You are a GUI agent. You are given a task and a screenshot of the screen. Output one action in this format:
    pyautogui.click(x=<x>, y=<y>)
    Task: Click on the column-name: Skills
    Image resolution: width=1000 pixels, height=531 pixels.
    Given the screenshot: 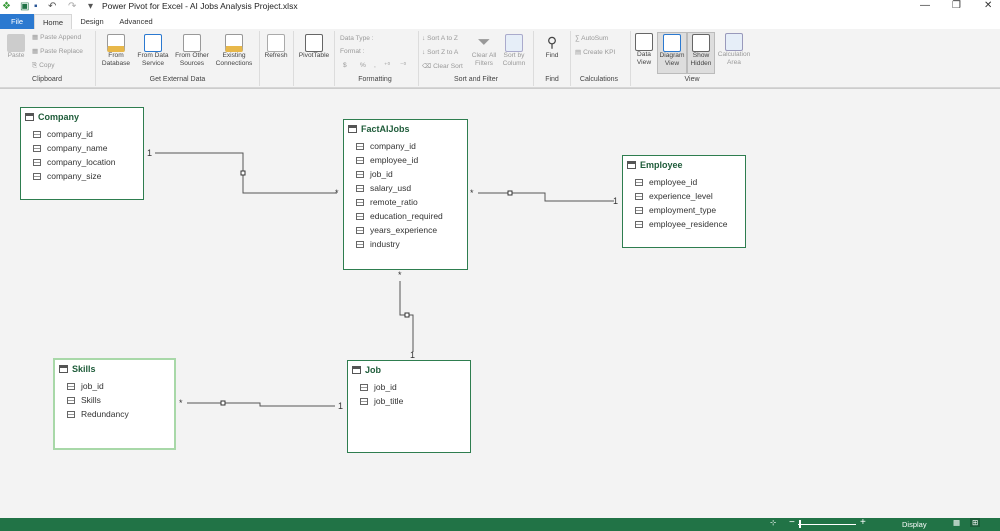 What is the action you would take?
    pyautogui.click(x=91, y=400)
    